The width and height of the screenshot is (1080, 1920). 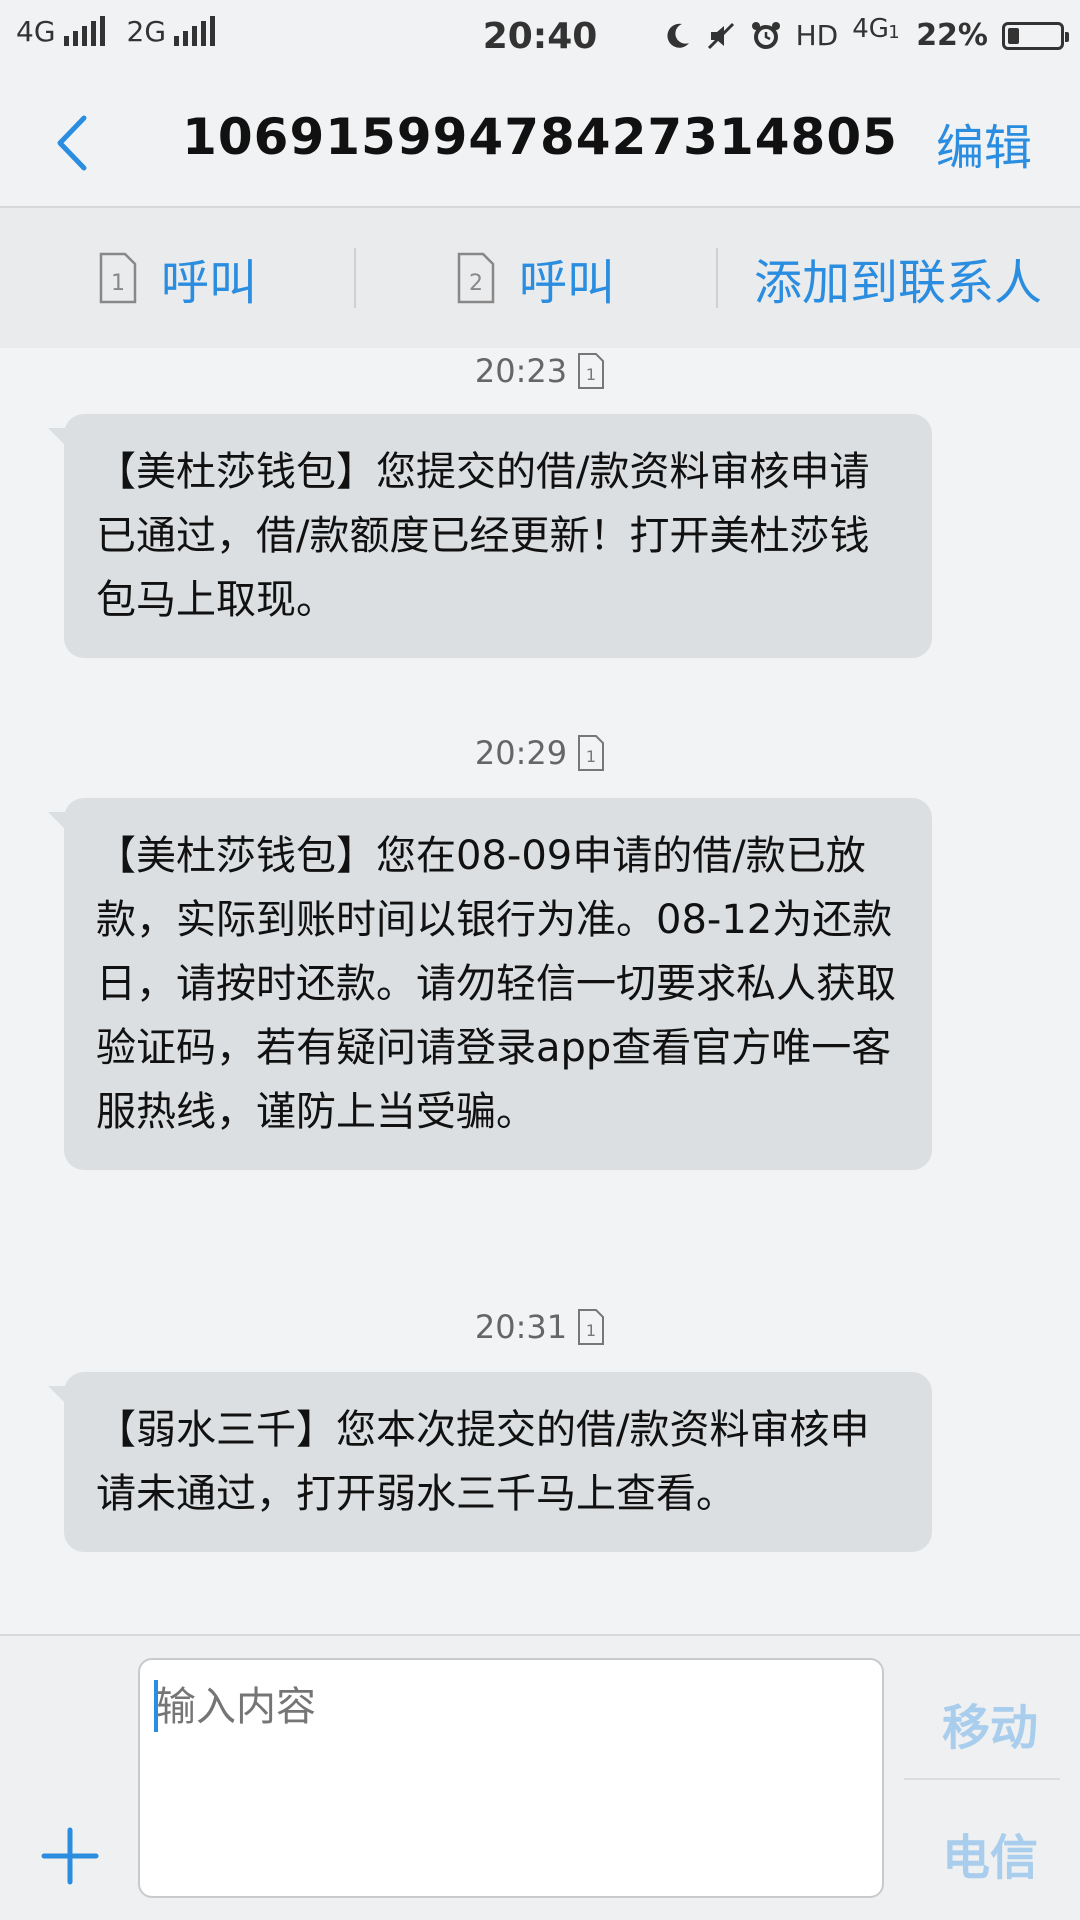 I want to click on text-cursor, so click(x=156, y=1706).